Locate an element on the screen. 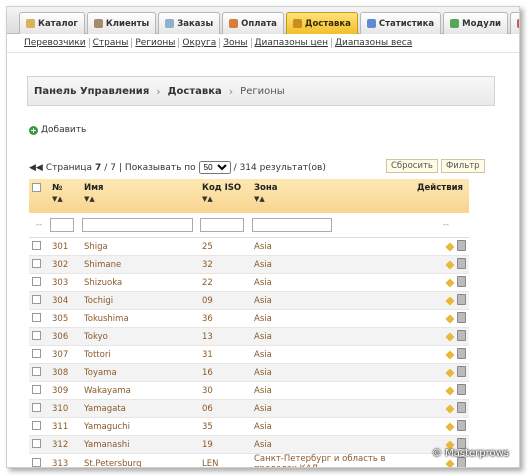 The width and height of the screenshot is (532, 476). first-page-icon: ◀◀ is located at coordinates (36, 168).